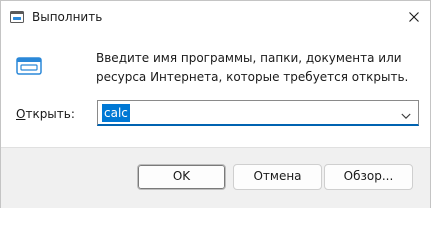 This screenshot has height=240, width=431. Describe the element at coordinates (181, 177) in the screenshot. I see `ok-button: OK` at that location.